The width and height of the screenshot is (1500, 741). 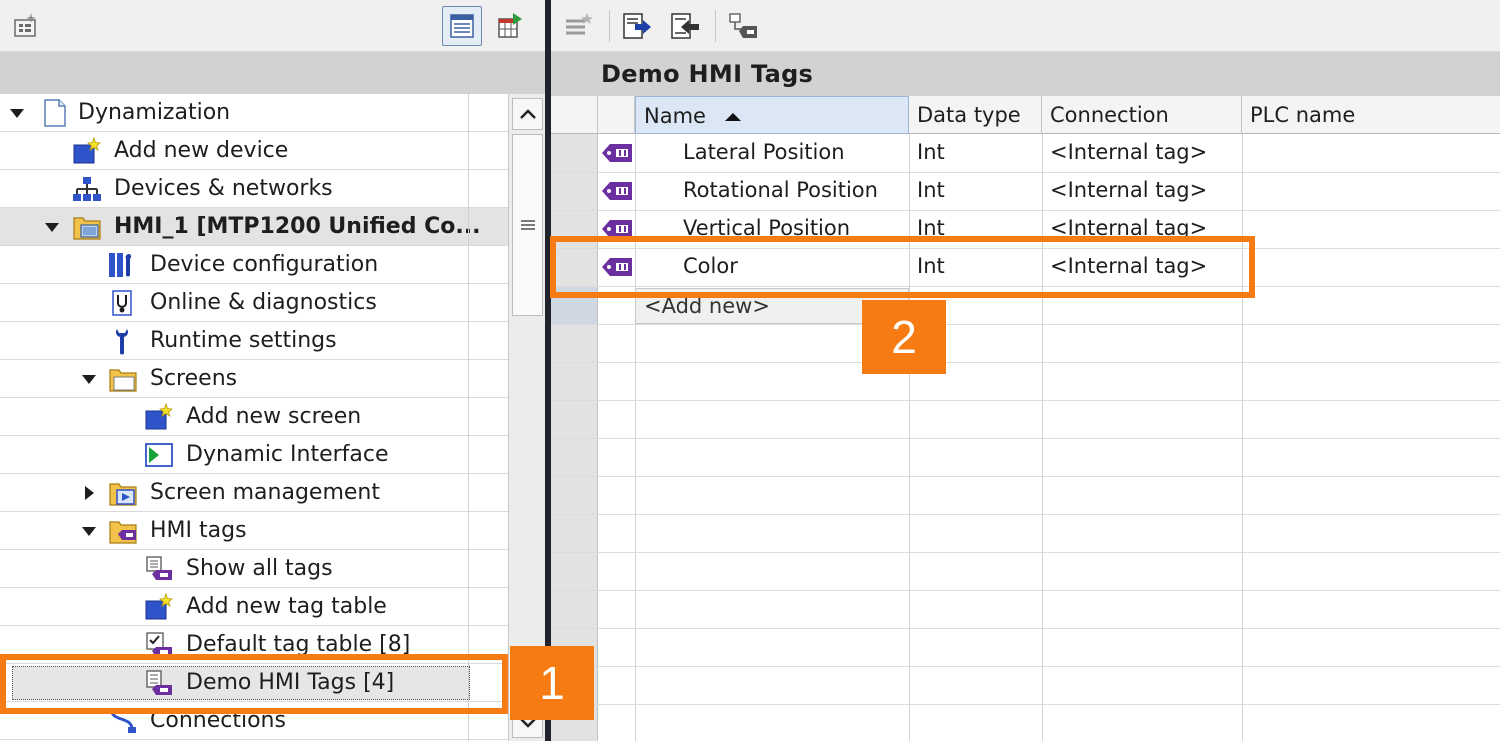 I want to click on tree-item-screen-management: Screen management, so click(x=254, y=493).